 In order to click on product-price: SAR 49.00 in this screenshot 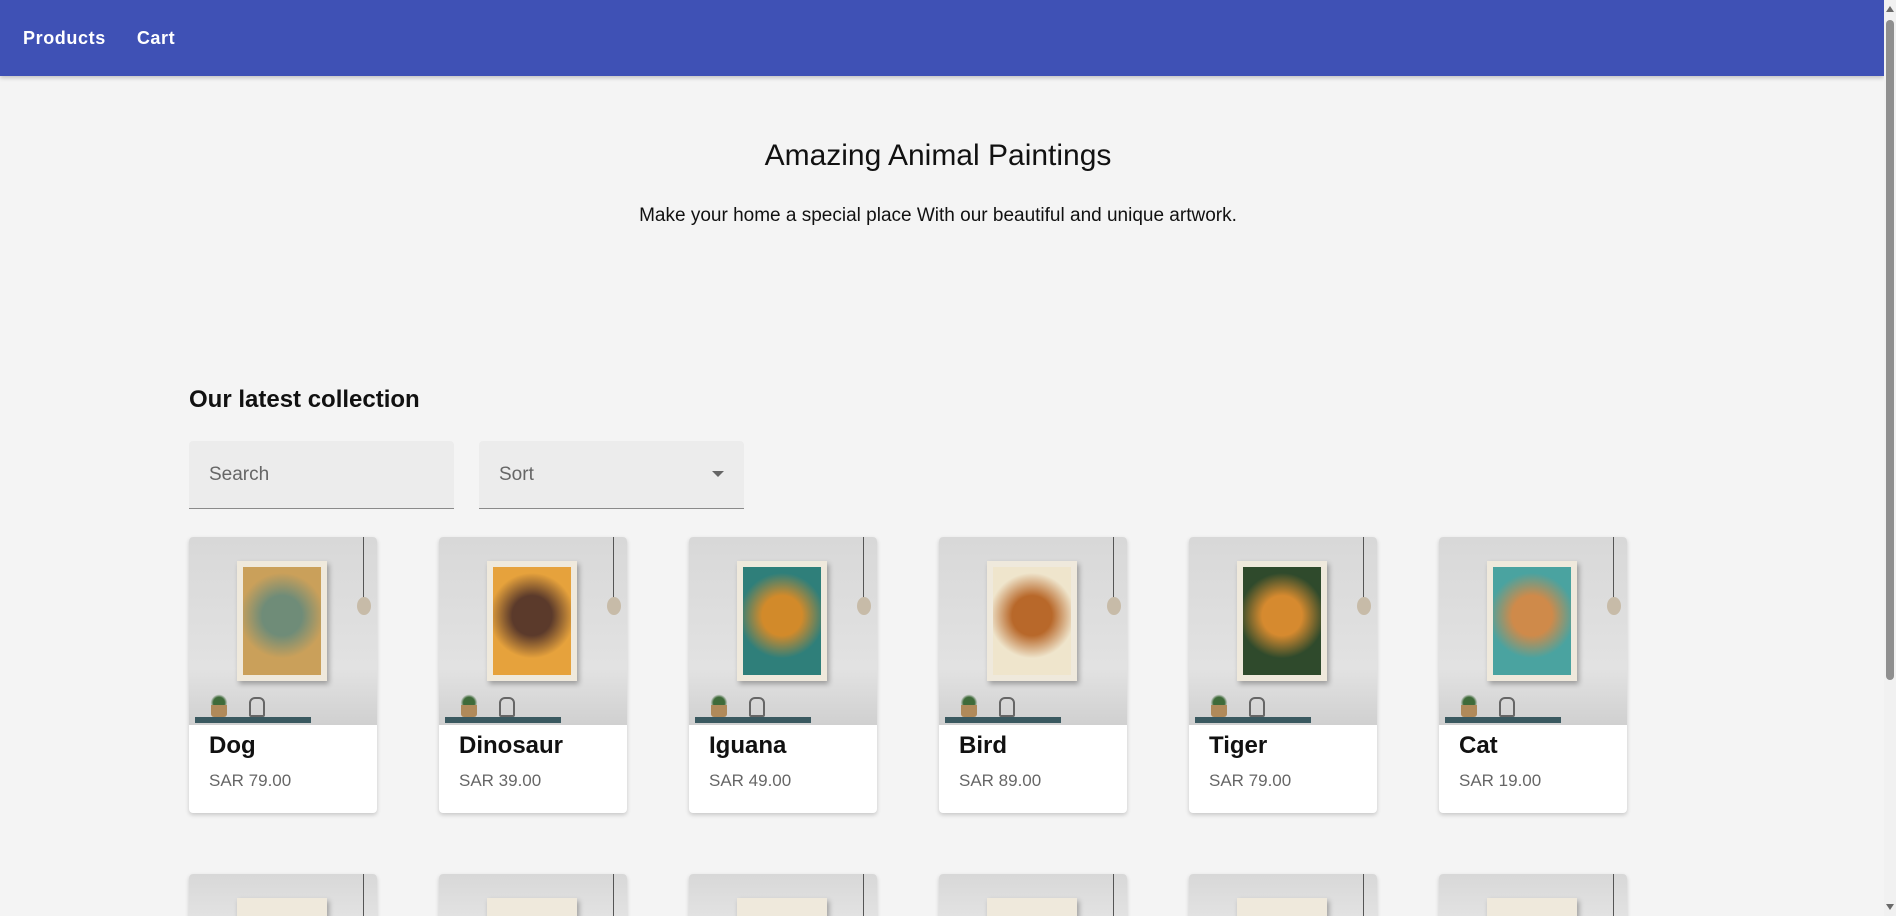, I will do `click(750, 780)`.